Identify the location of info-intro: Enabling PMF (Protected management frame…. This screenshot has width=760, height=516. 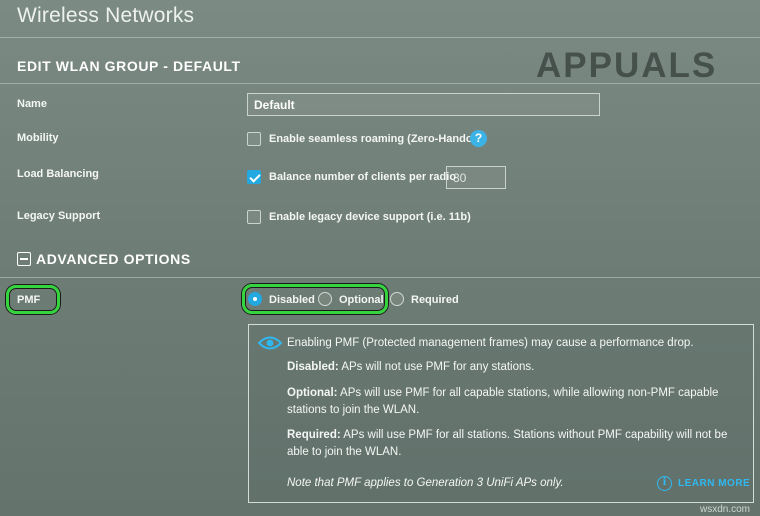
(490, 343).